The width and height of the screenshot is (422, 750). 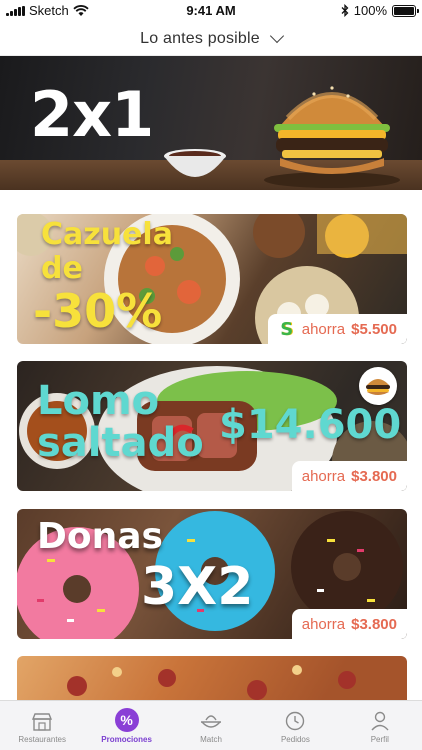 I want to click on savings-tag: S ahorra $5.500, so click(x=337, y=329).